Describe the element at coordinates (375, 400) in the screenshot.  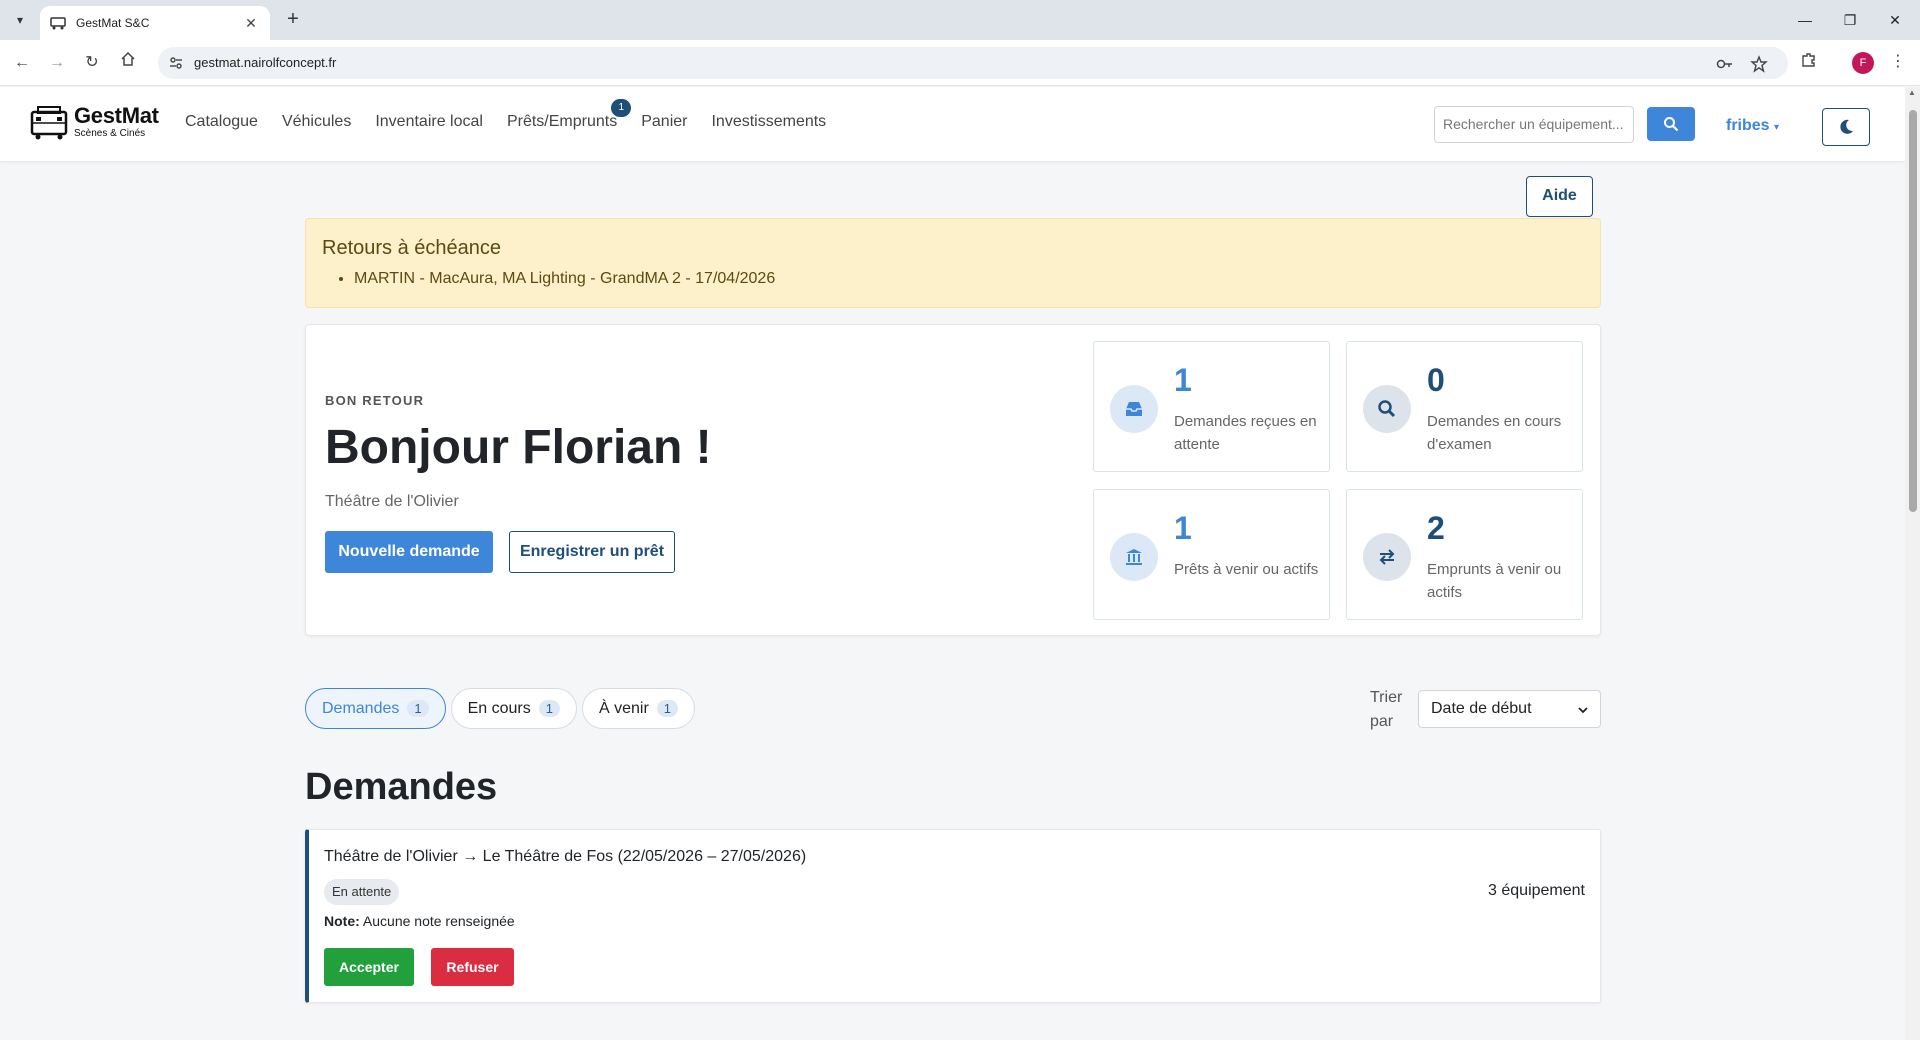
I see `welcome-kicker: BON RETOUR` at that location.